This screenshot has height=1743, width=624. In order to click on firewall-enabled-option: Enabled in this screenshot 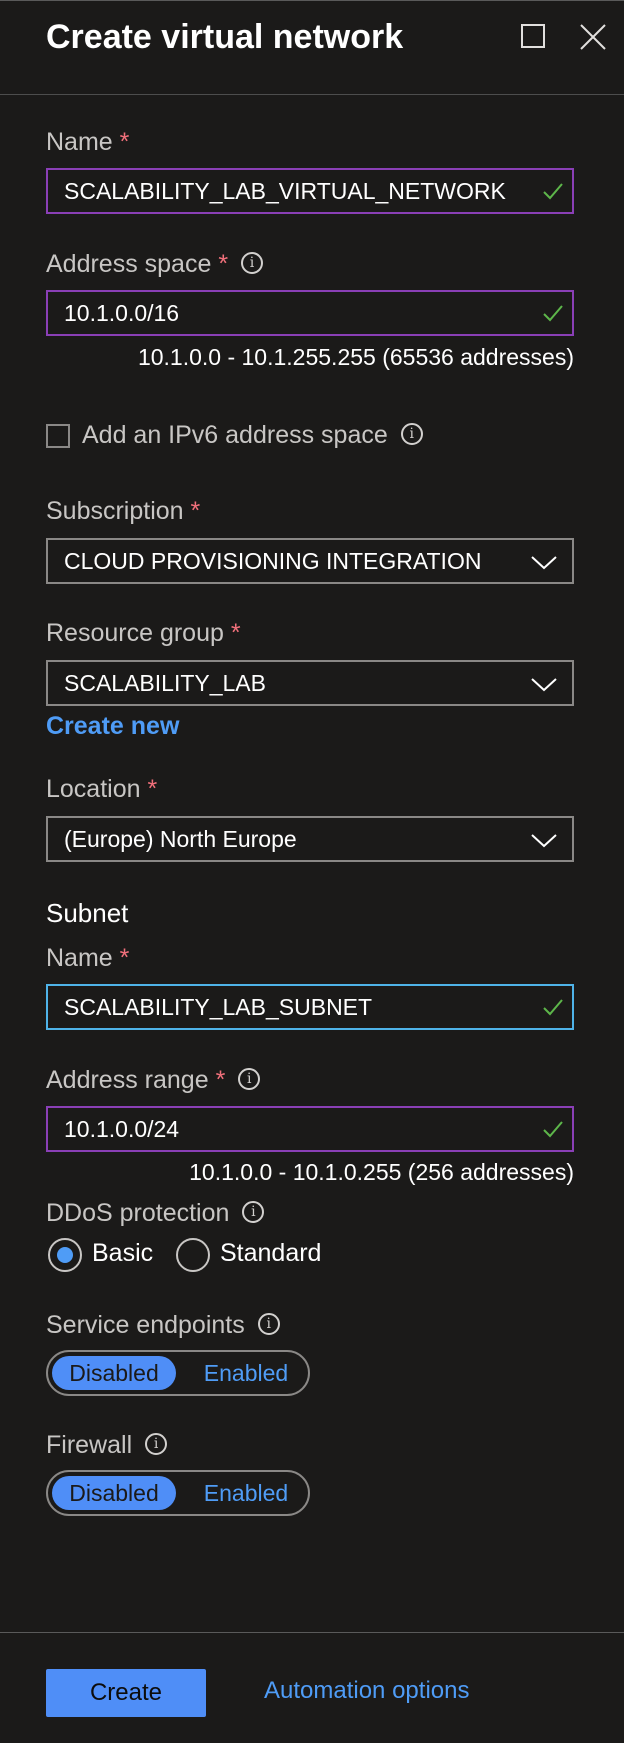, I will do `click(246, 1493)`.